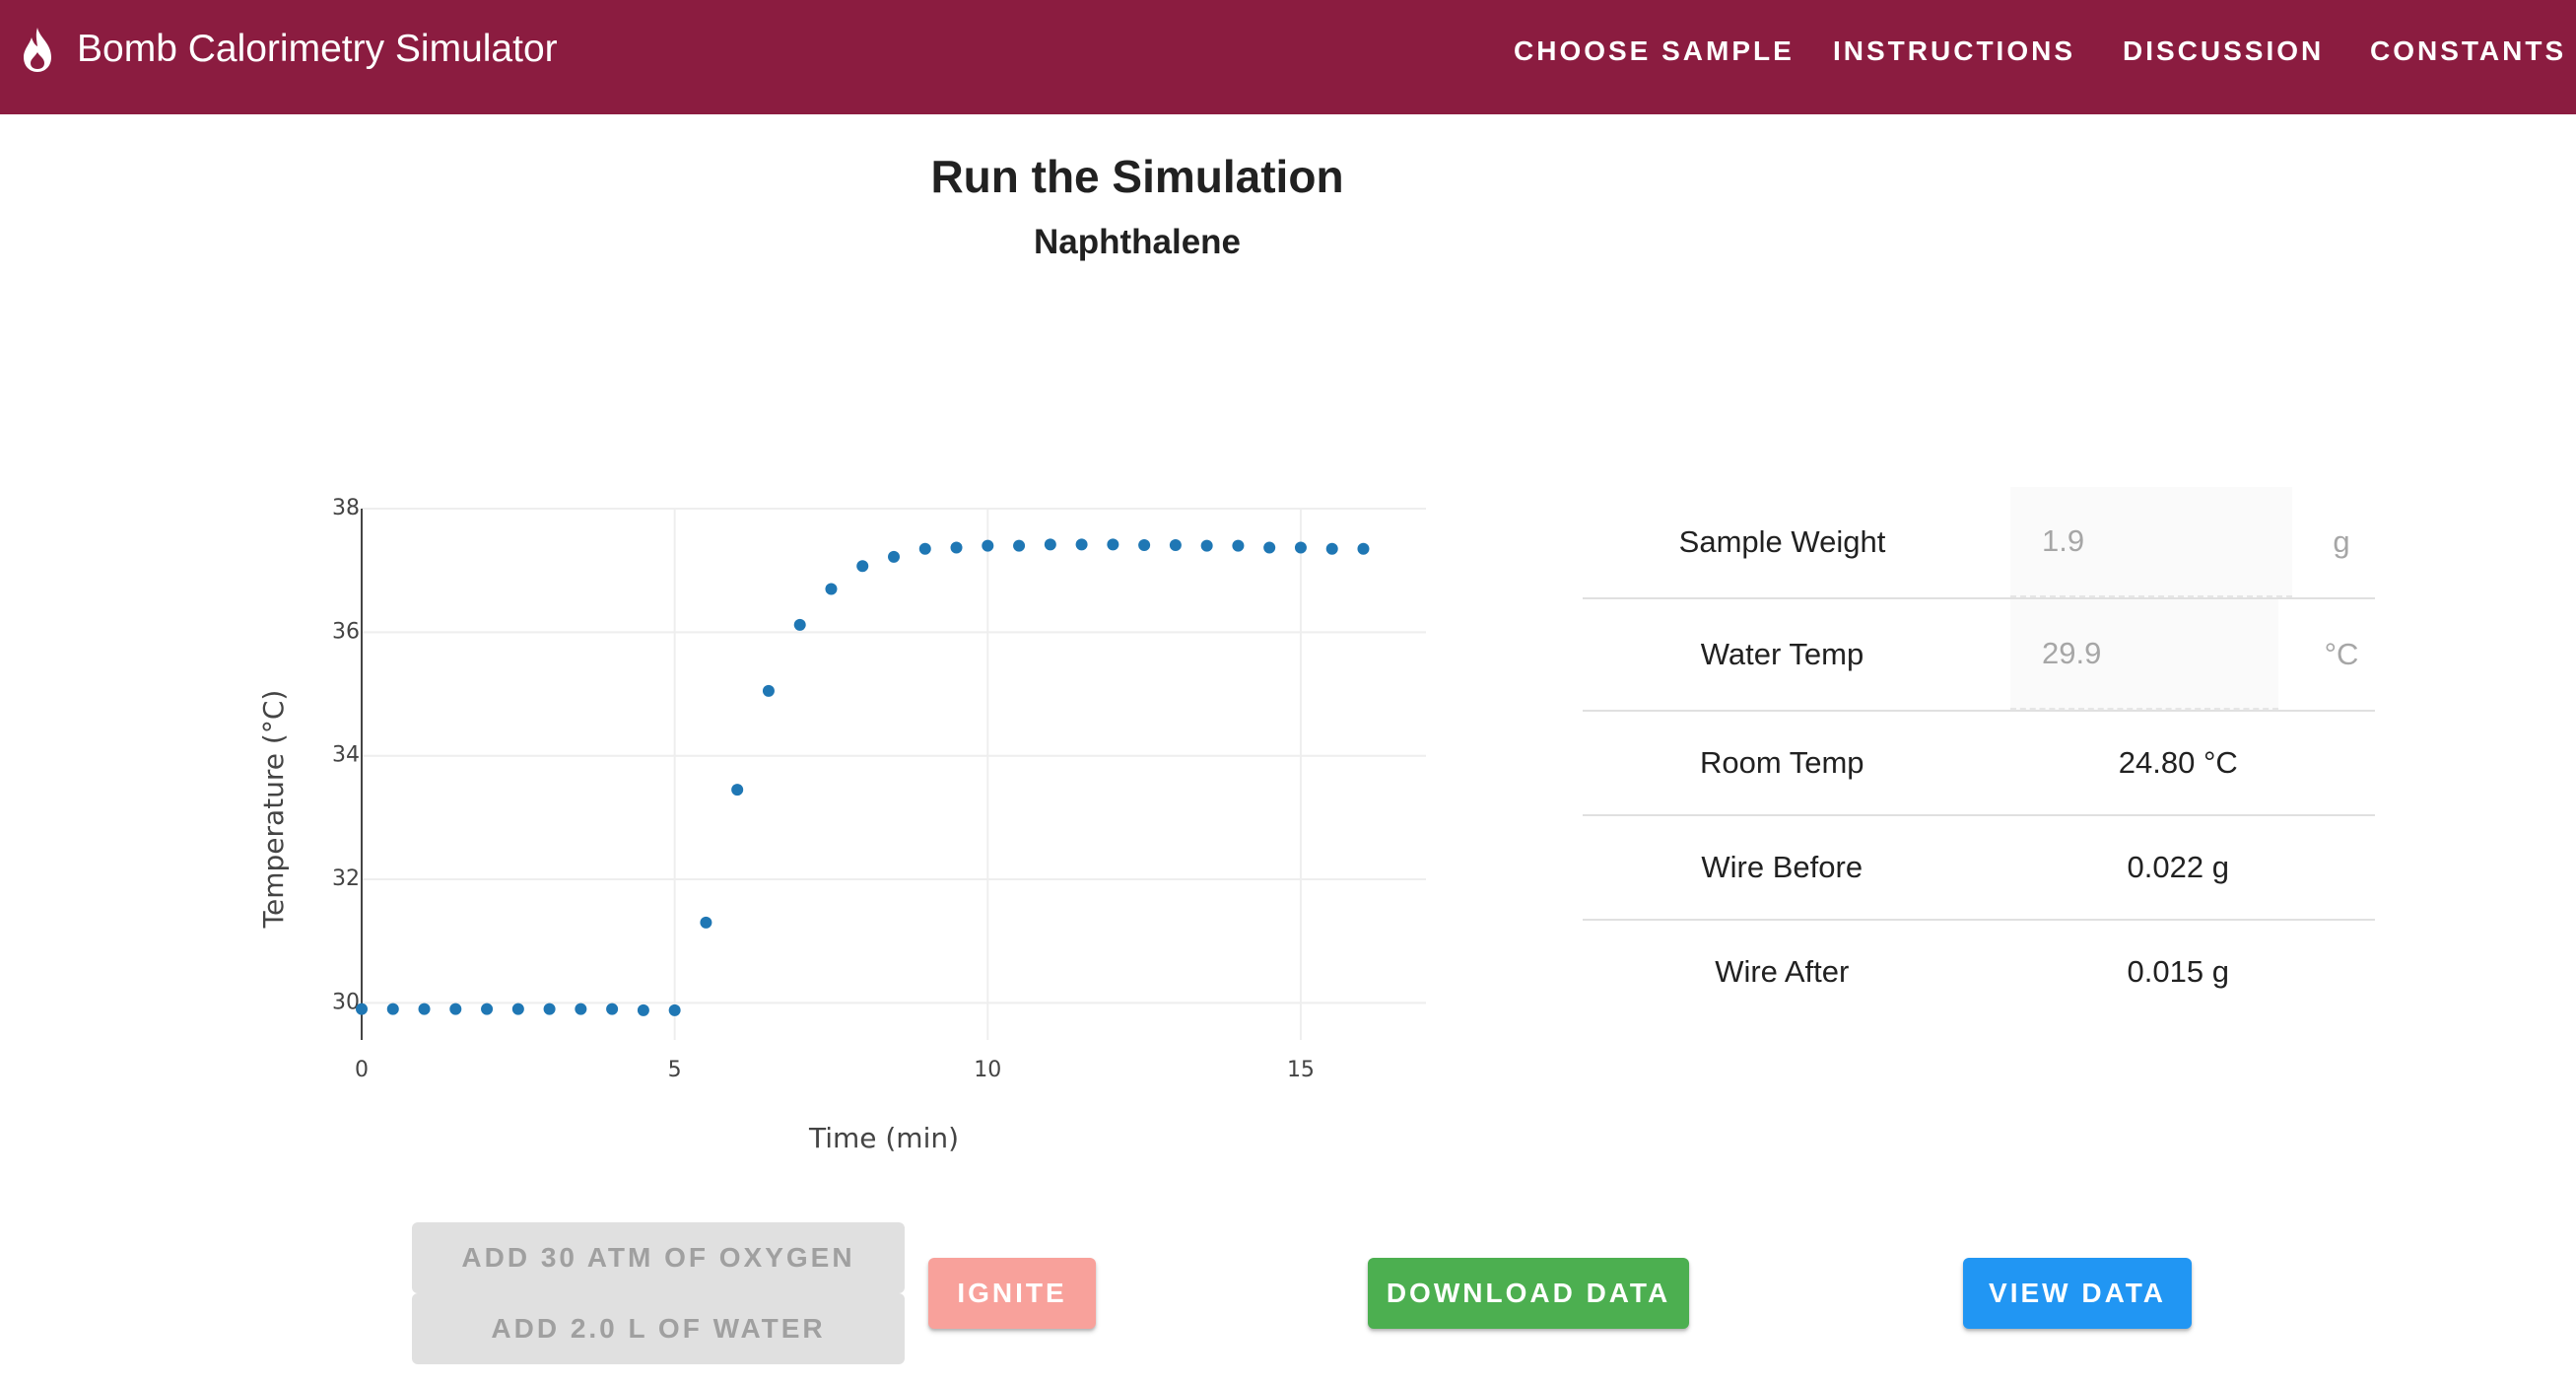  What do you see at coordinates (1782, 541) in the screenshot?
I see `sample-weight-label: Sample Weight` at bounding box center [1782, 541].